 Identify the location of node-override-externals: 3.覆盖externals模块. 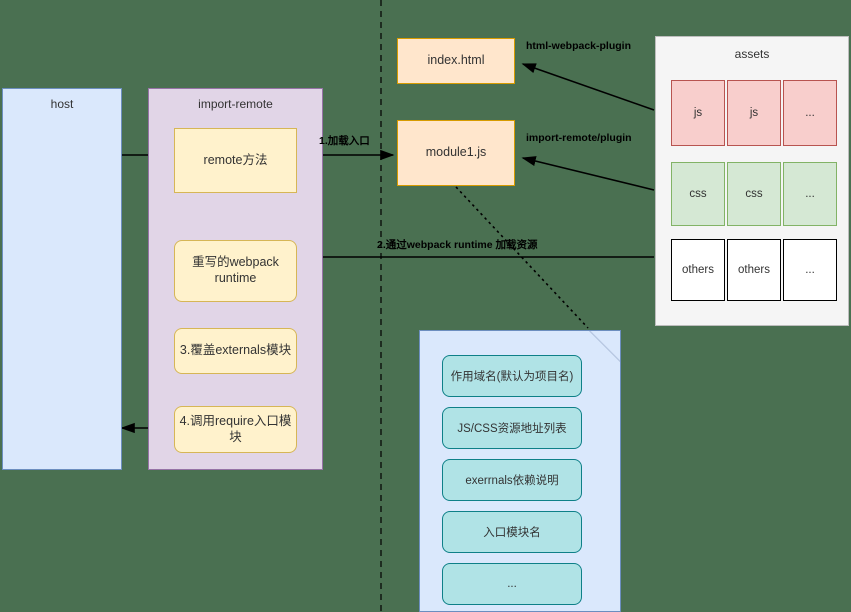
(235, 351).